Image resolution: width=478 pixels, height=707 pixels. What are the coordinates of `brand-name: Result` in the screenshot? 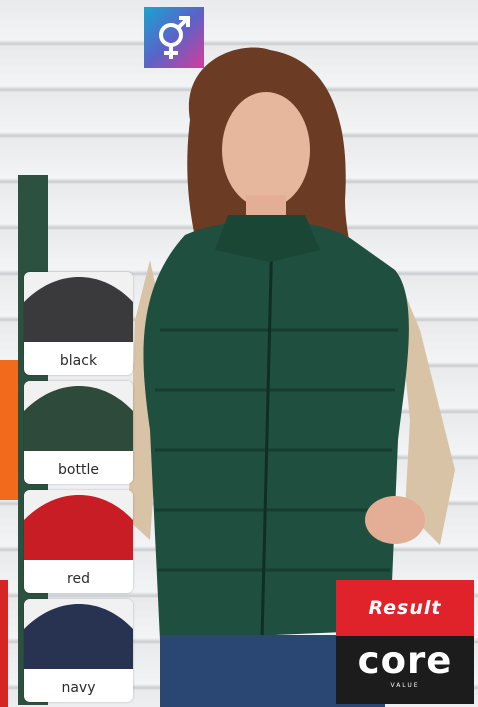 It's located at (405, 608).